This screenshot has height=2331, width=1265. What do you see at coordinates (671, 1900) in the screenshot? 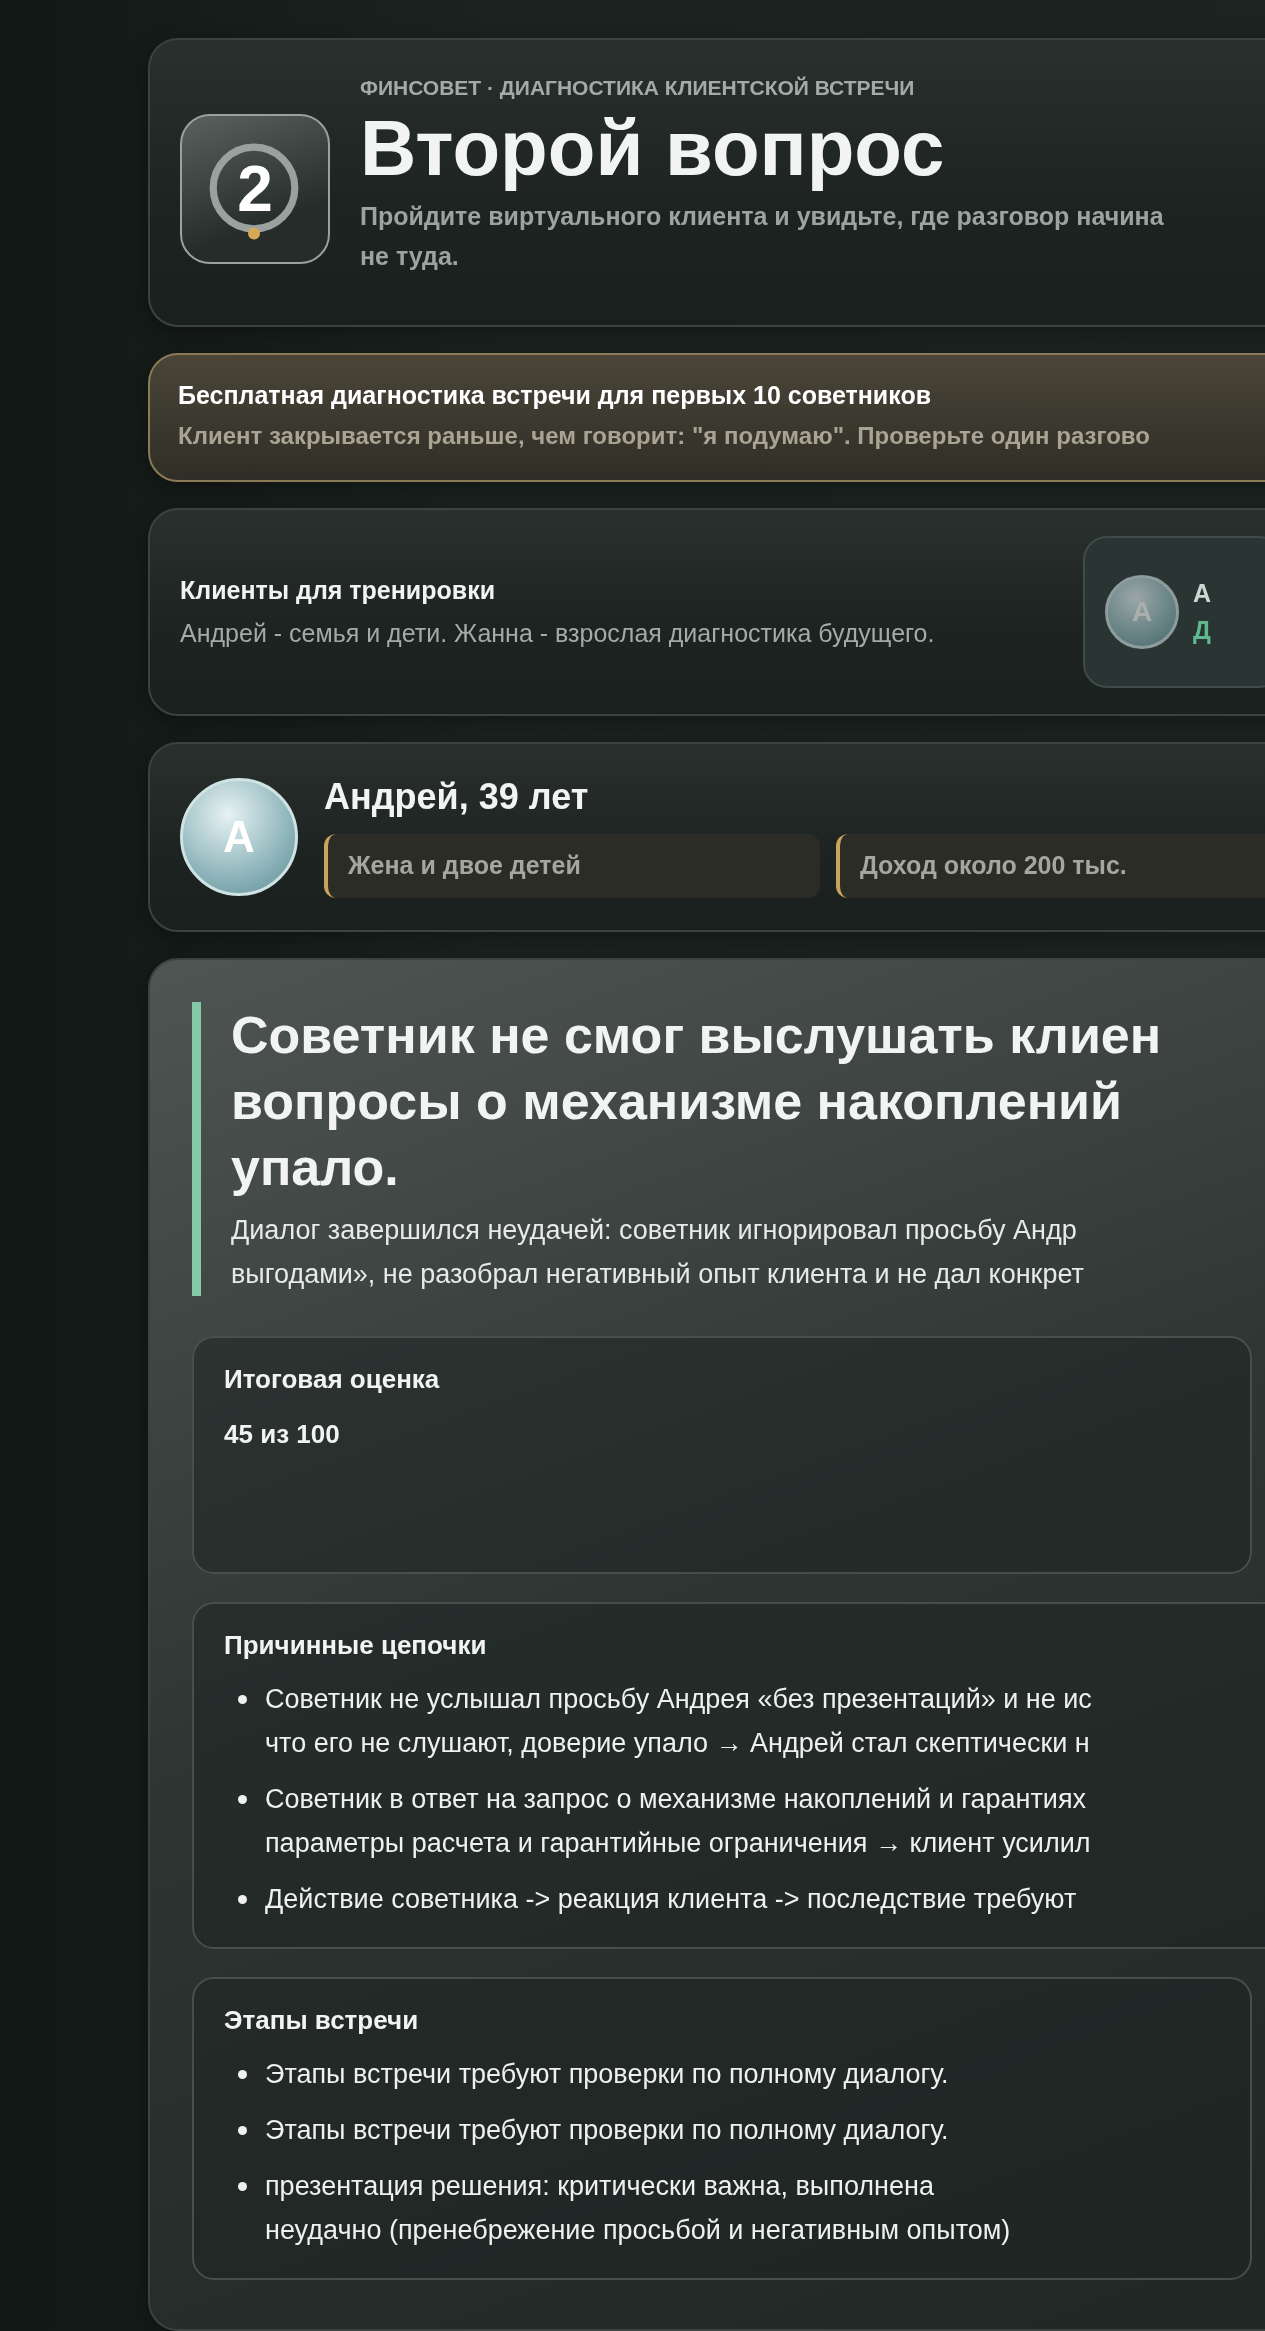
I see `list-item: Действие советника -> реакция клиента -> последствие требуют` at bounding box center [671, 1900].